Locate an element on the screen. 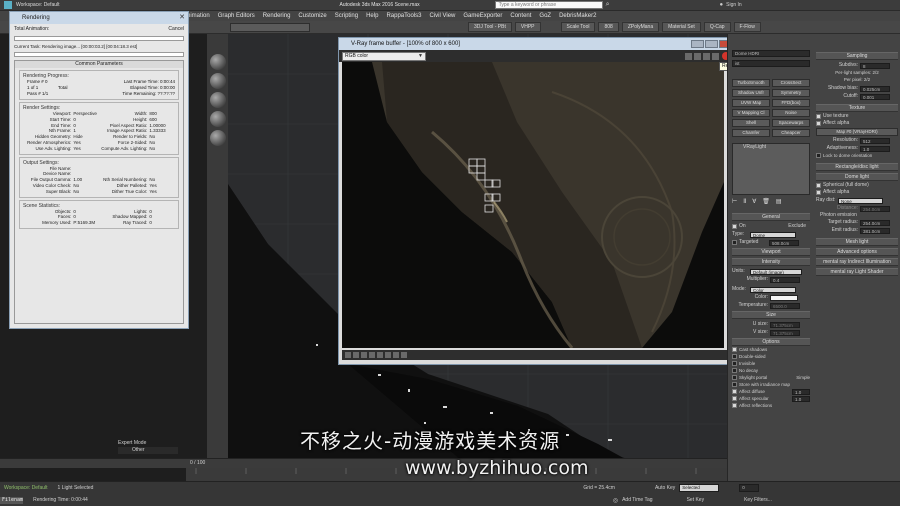 The image size is (900, 506). modifier-button: TurboSmooth is located at coordinates (751, 83).